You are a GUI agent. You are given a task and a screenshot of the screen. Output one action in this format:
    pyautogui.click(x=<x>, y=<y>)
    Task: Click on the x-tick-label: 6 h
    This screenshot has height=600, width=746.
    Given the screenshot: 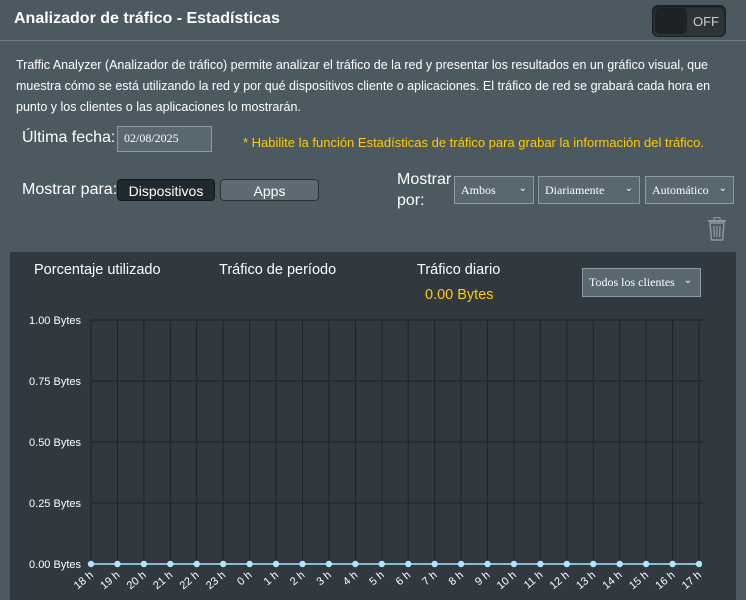 What is the action you would take?
    pyautogui.click(x=403, y=578)
    